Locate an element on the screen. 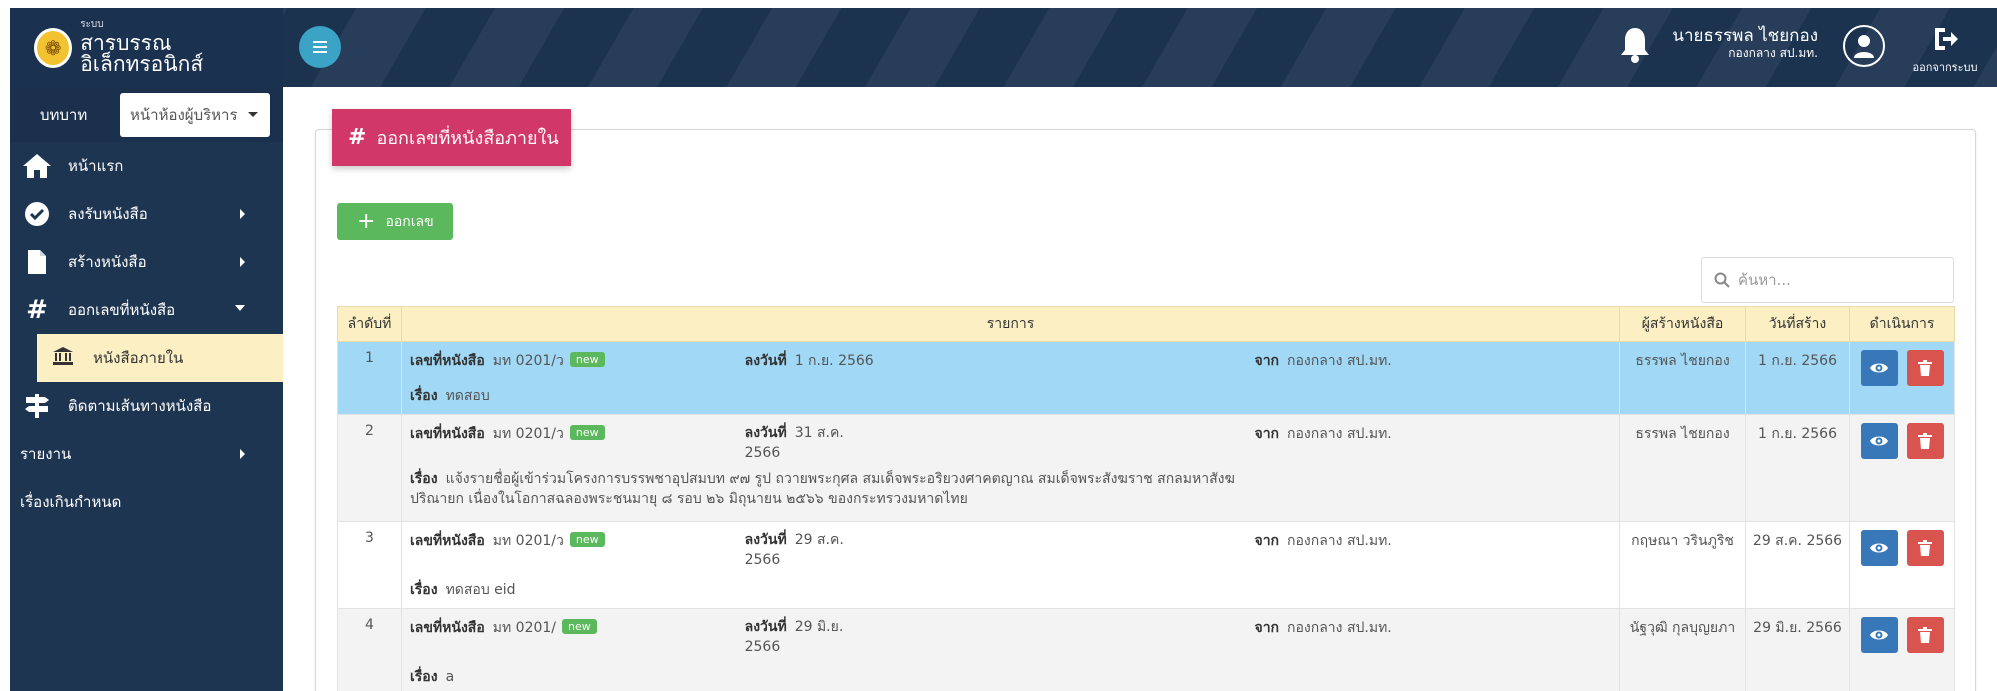 The height and width of the screenshot is (691, 1997). bell-icon is located at coordinates (1636, 46).